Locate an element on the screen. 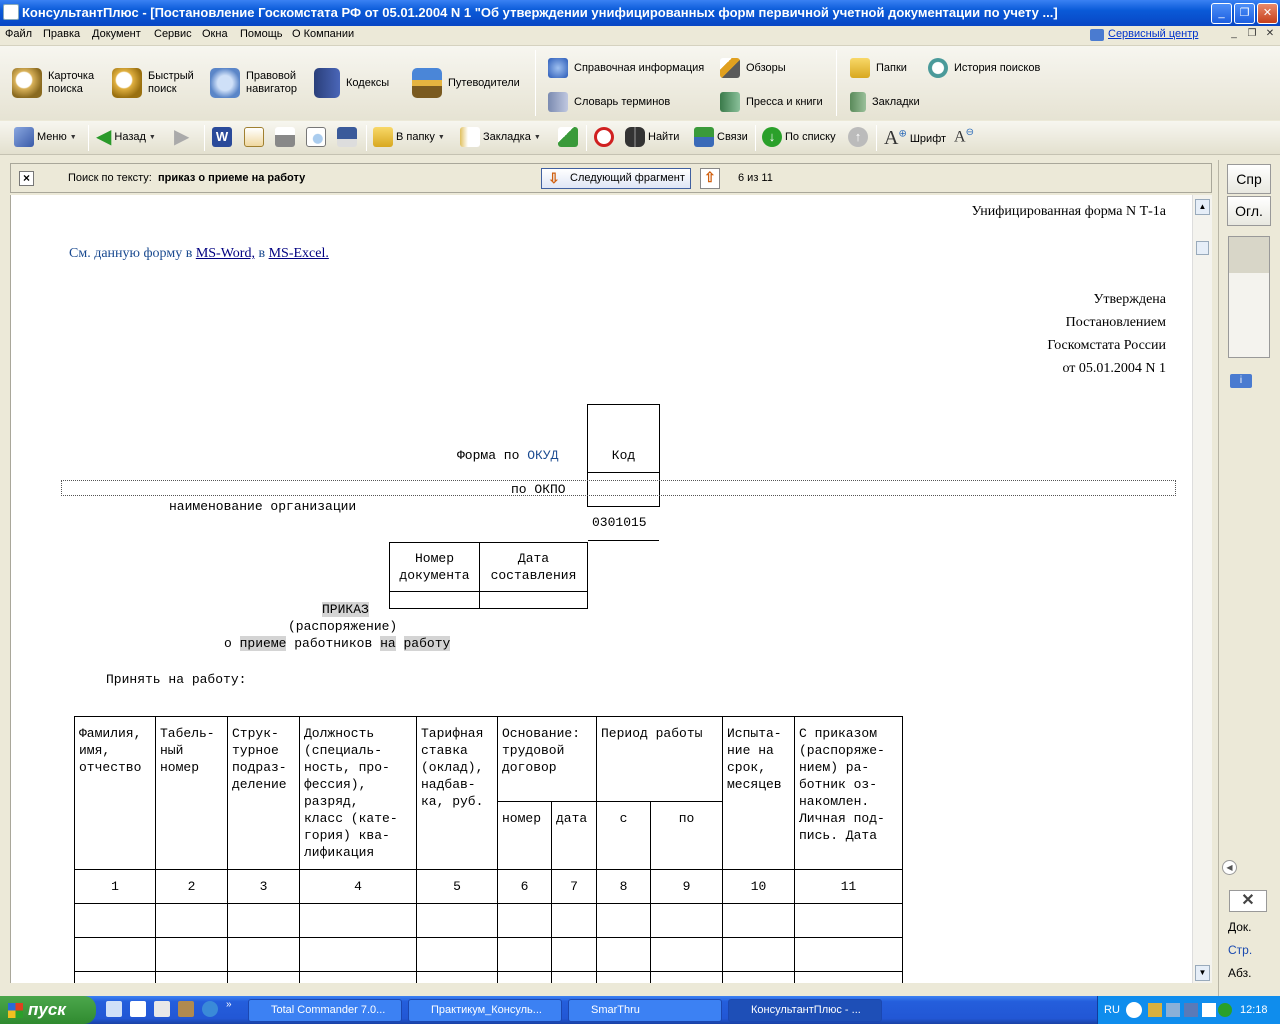  mdi-restore-button: ❐ is located at coordinates (1252, 35).